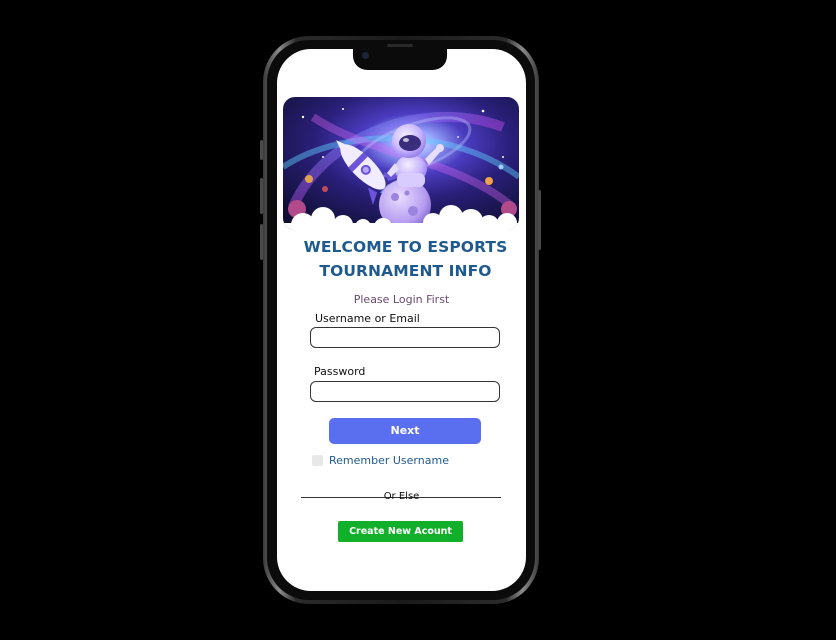 Image resolution: width=836 pixels, height=640 pixels. I want to click on page-title: WELCOME TO ESPORTS TOURNAMENT INFO, so click(401, 259).